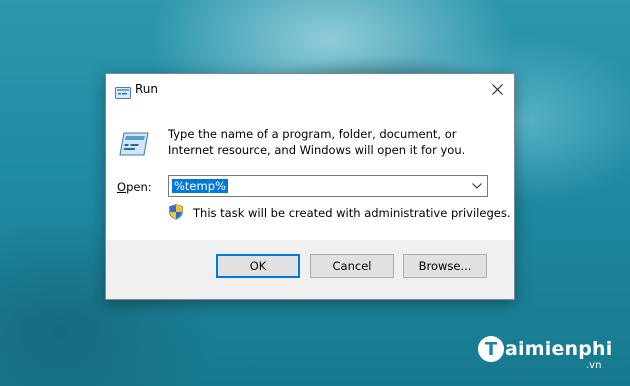  I want to click on watermark-logo-mark: T, so click(491, 349).